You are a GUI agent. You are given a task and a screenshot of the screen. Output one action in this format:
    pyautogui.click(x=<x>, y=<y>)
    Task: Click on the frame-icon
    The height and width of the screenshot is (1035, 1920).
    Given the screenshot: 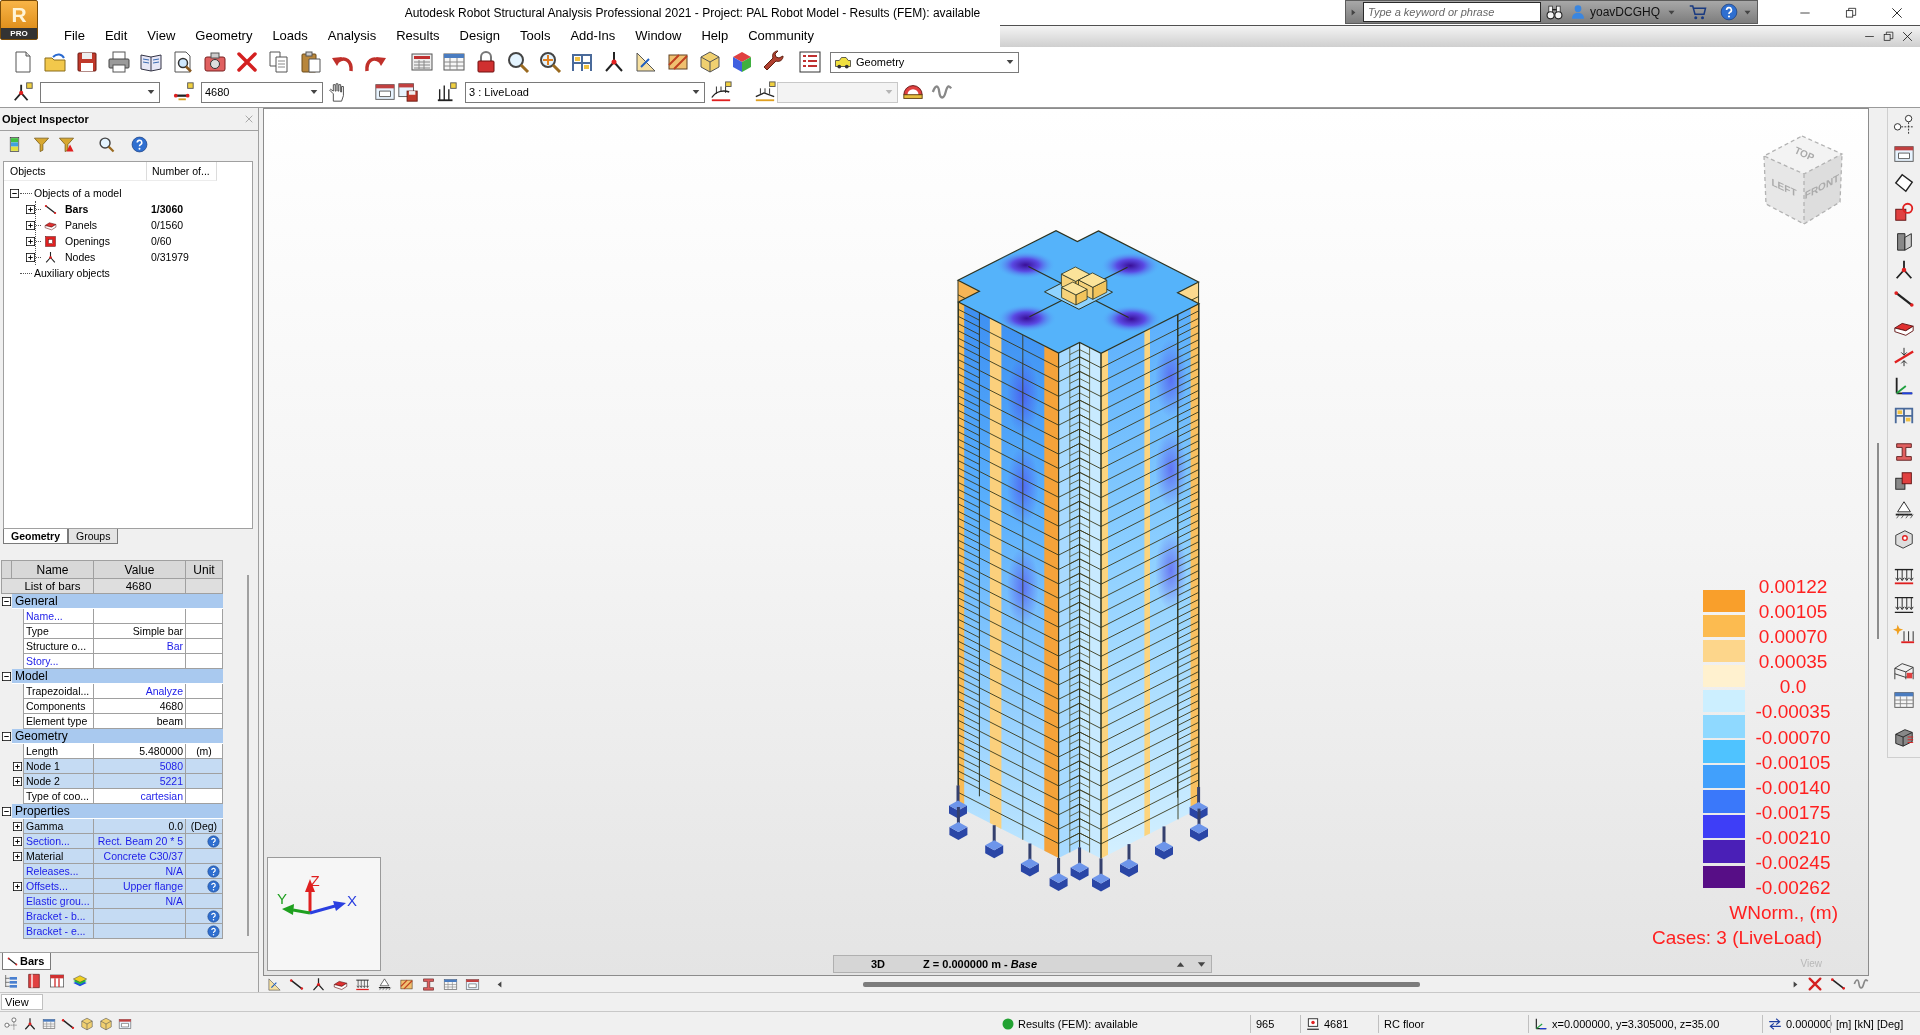 What is the action you would take?
    pyautogui.click(x=1904, y=671)
    